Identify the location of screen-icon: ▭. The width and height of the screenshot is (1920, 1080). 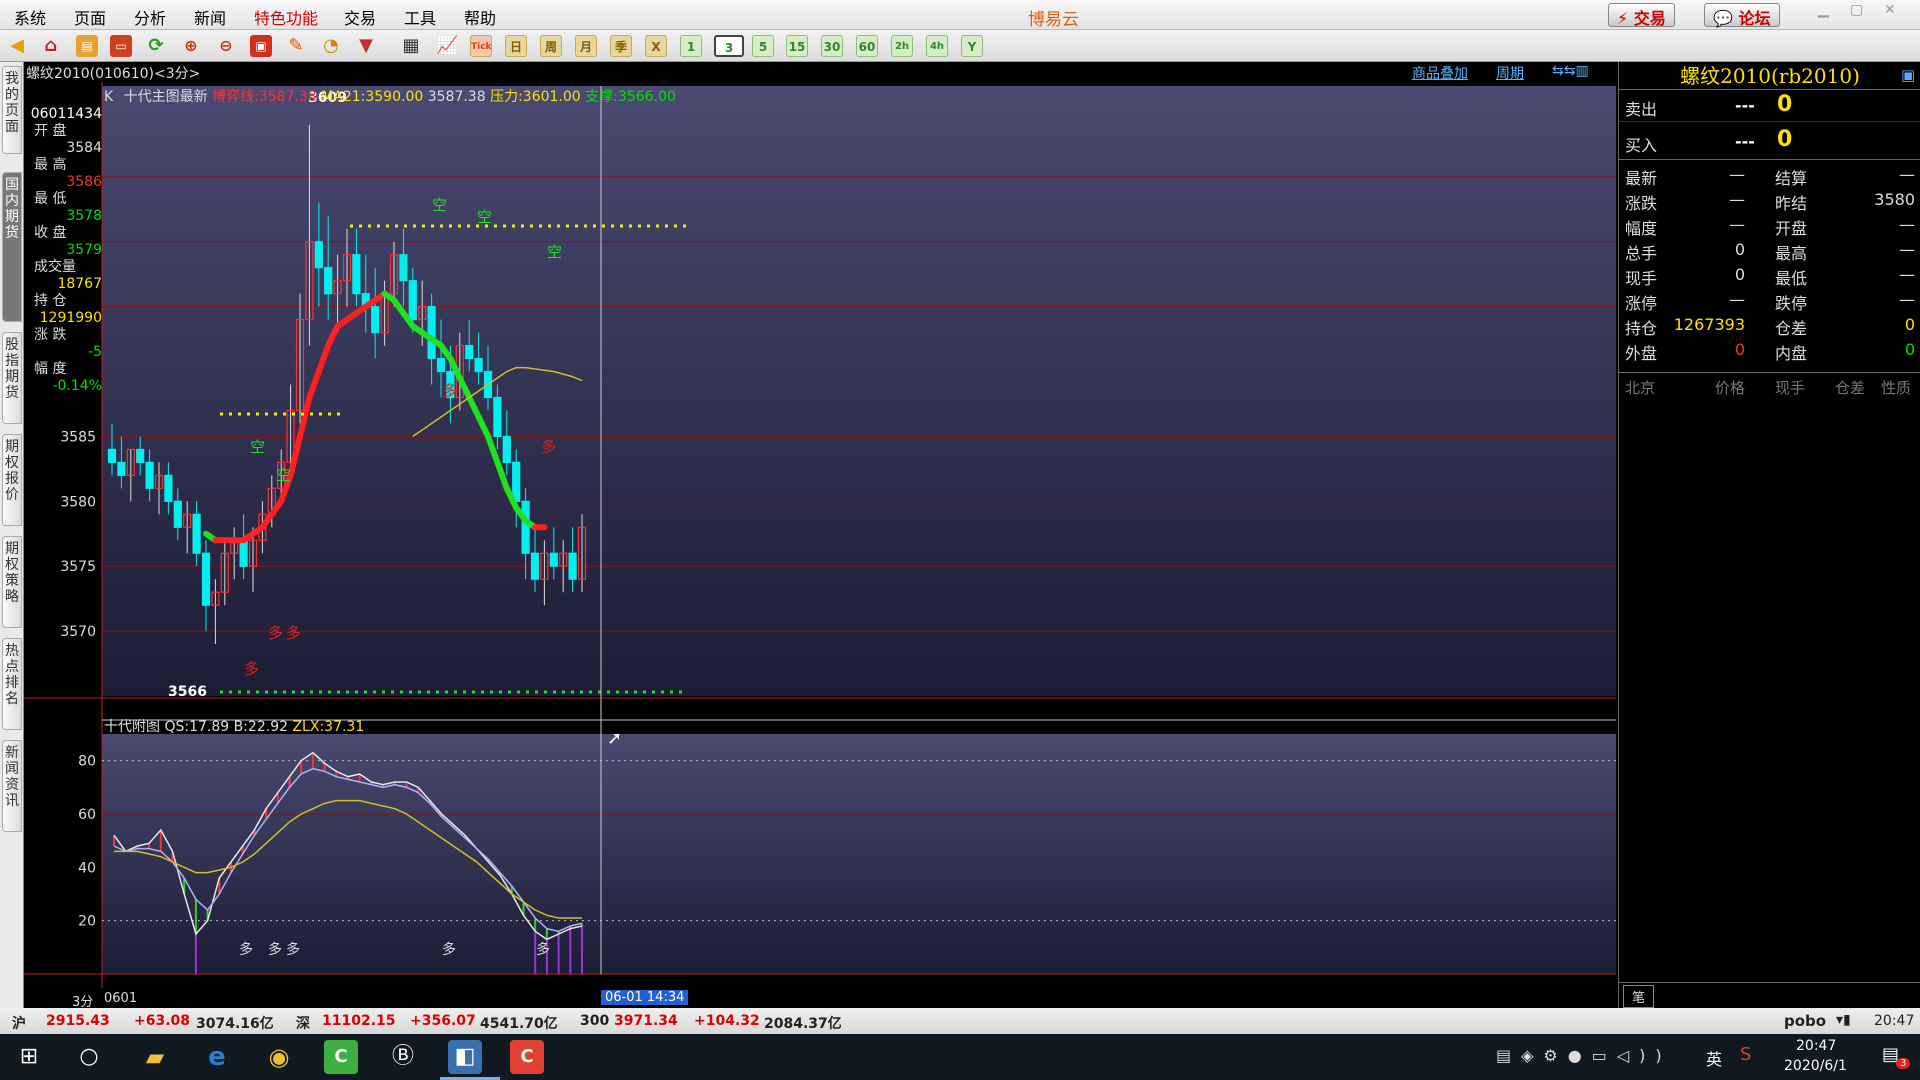
(121, 46).